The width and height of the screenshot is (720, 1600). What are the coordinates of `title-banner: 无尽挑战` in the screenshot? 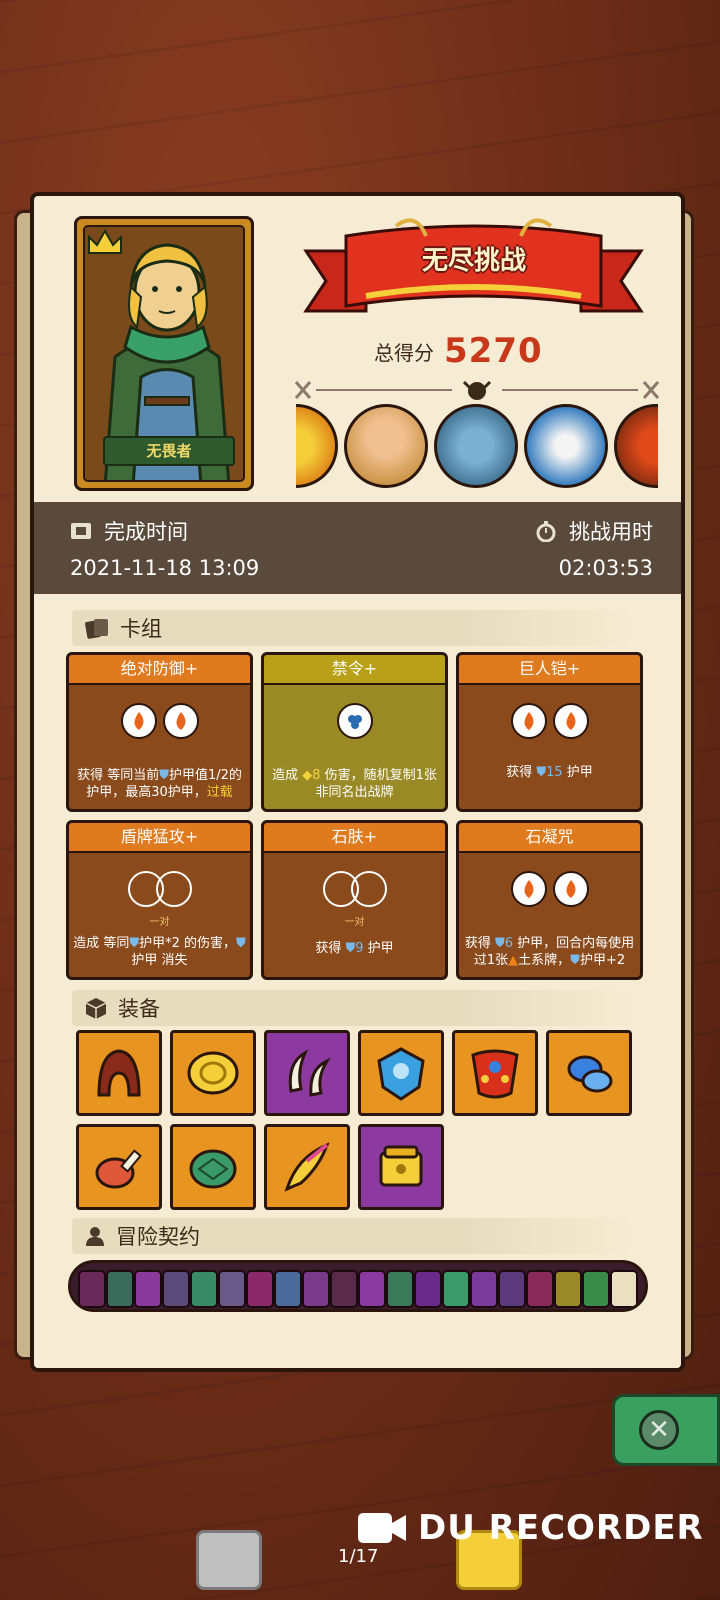 It's located at (473, 271).